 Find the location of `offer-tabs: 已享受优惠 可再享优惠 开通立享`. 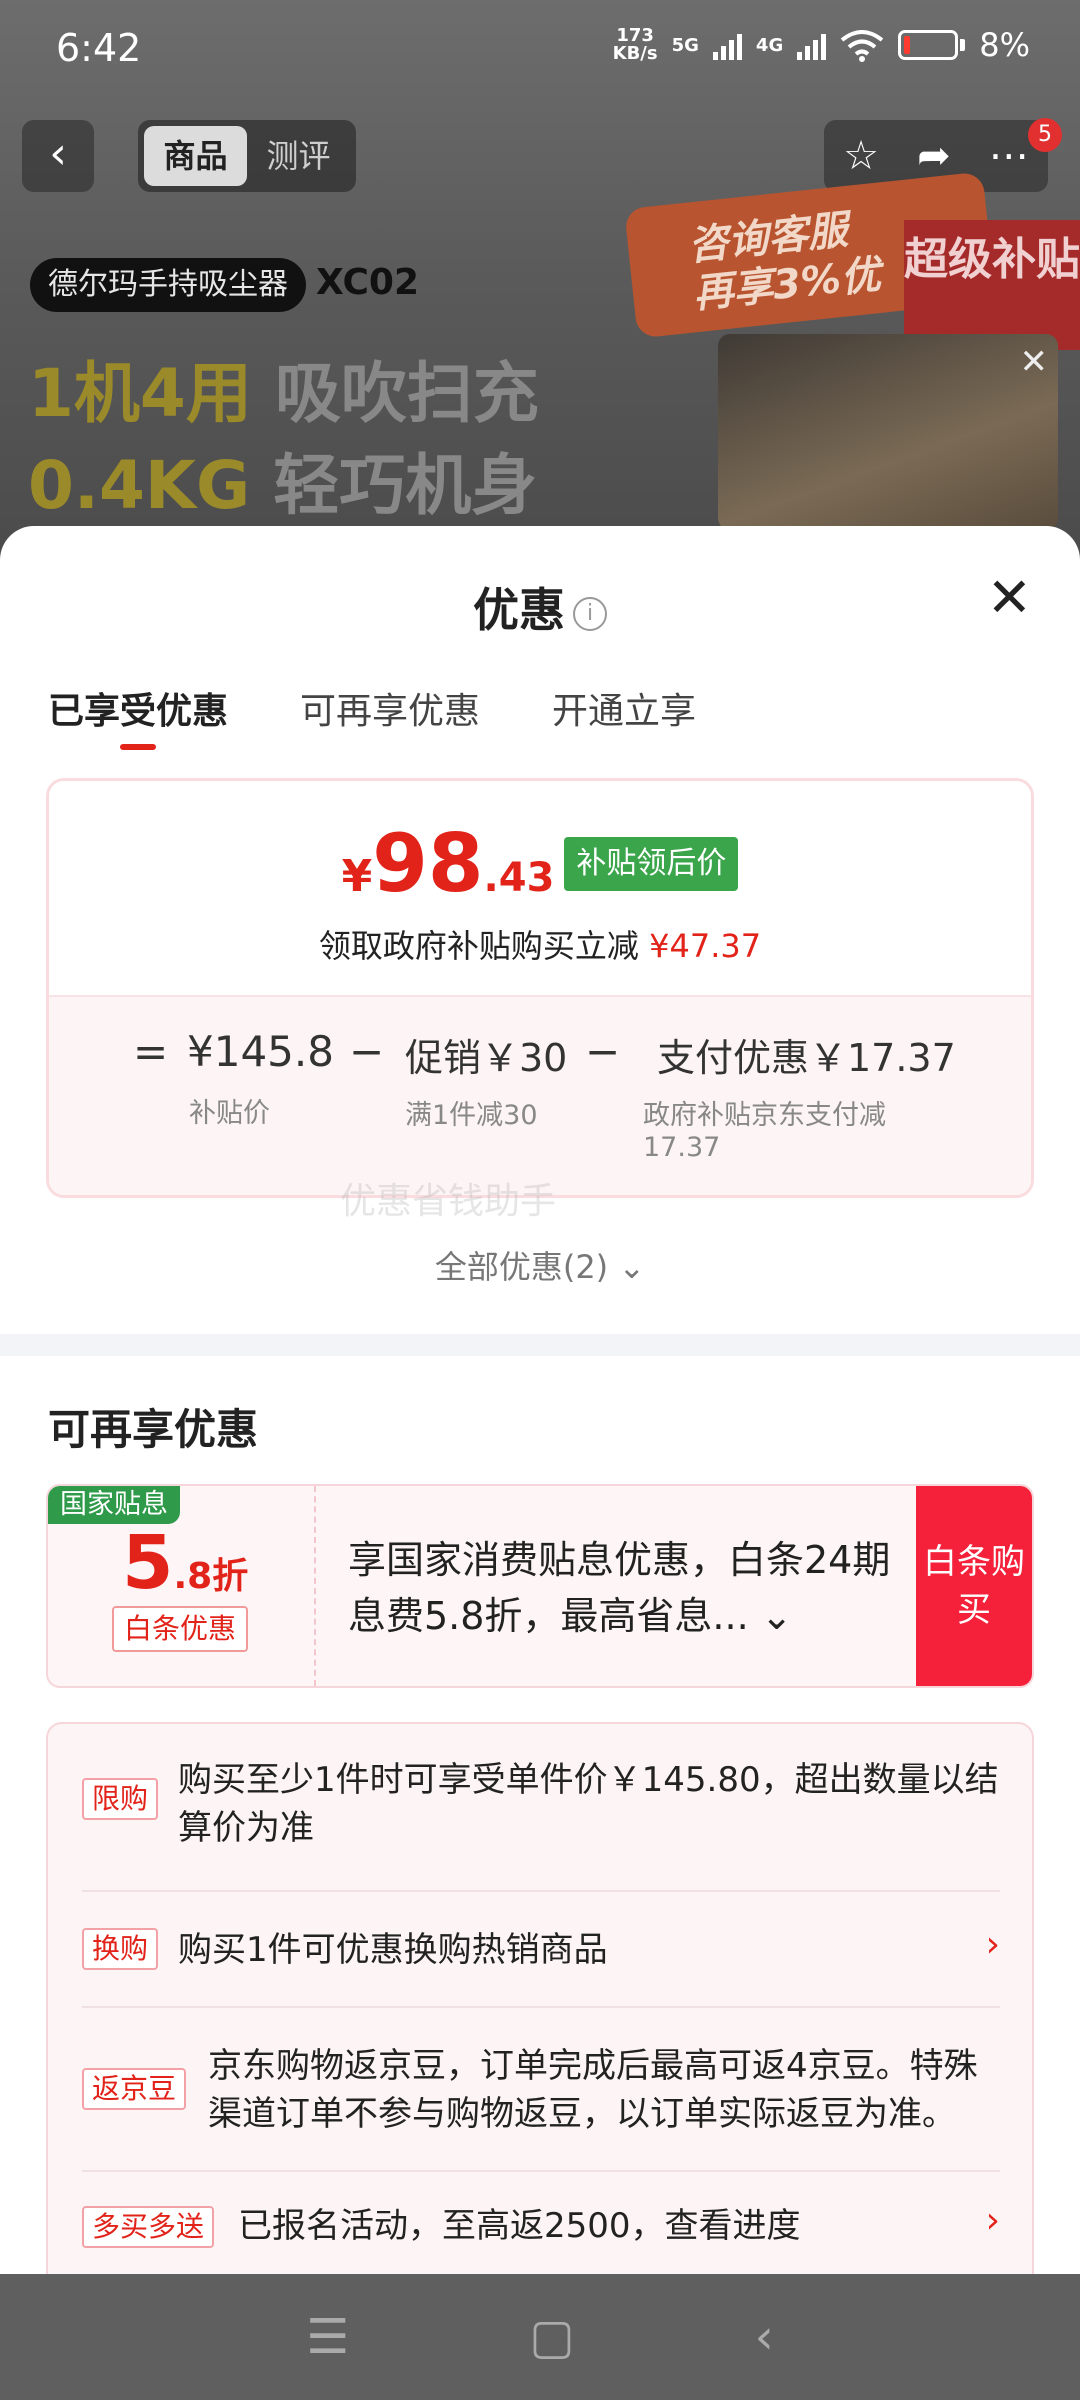

offer-tabs: 已享受优惠 可再享优惠 开通立享 is located at coordinates (372, 716).